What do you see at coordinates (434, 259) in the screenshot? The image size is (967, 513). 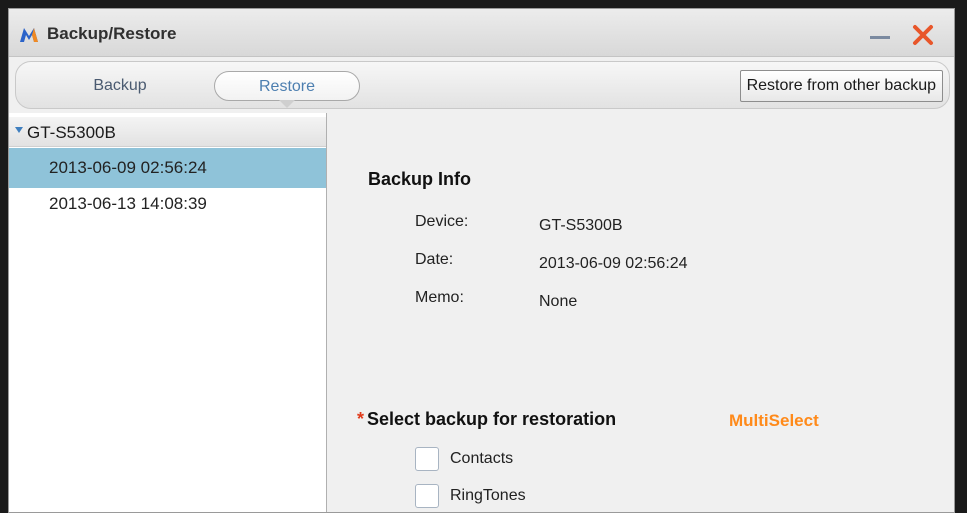 I see `date-label: Date:` at bounding box center [434, 259].